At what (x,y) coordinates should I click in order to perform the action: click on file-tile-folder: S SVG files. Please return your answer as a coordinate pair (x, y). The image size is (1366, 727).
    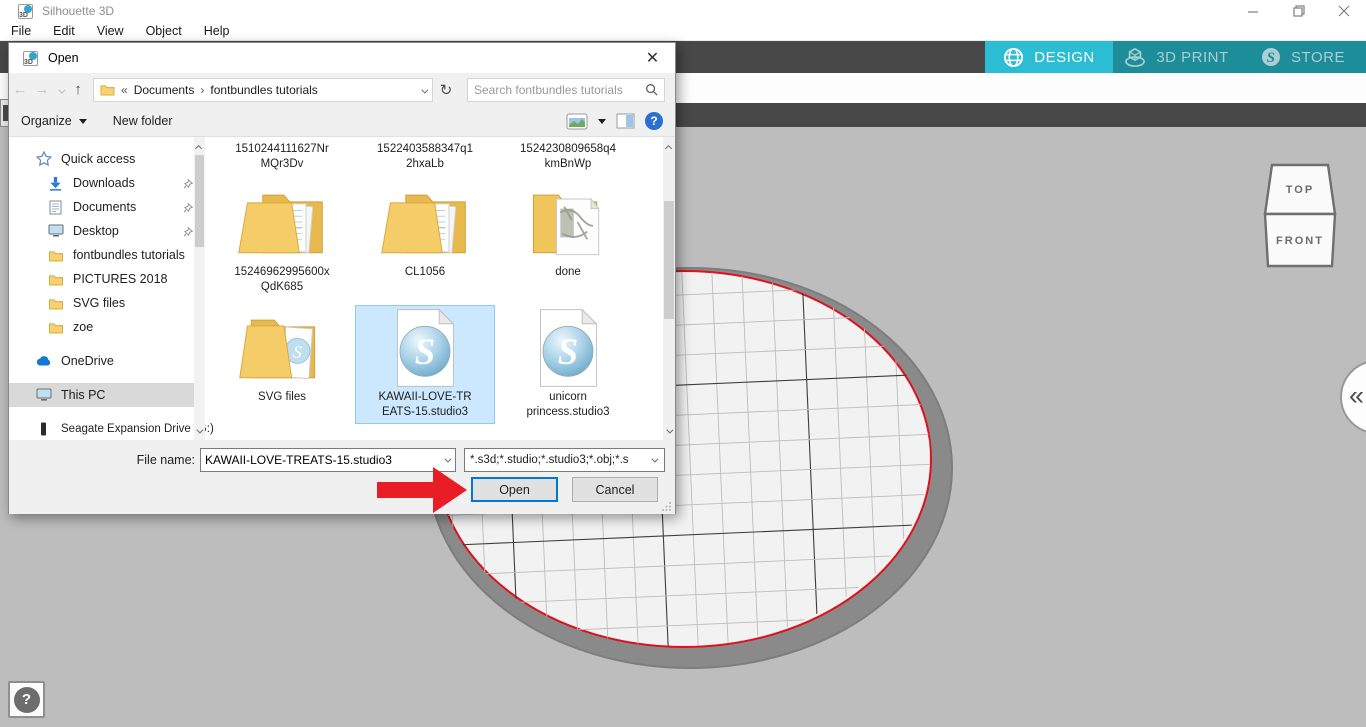
    Looking at the image, I should click on (282, 364).